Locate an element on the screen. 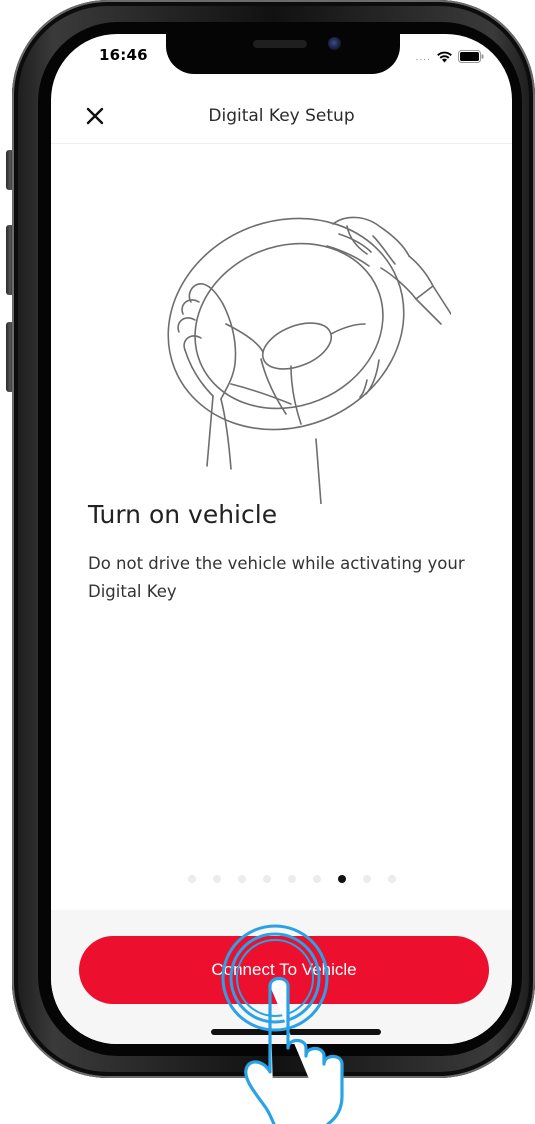 This screenshot has height=1124, width=535. earpiece-speaker is located at coordinates (280, 44).